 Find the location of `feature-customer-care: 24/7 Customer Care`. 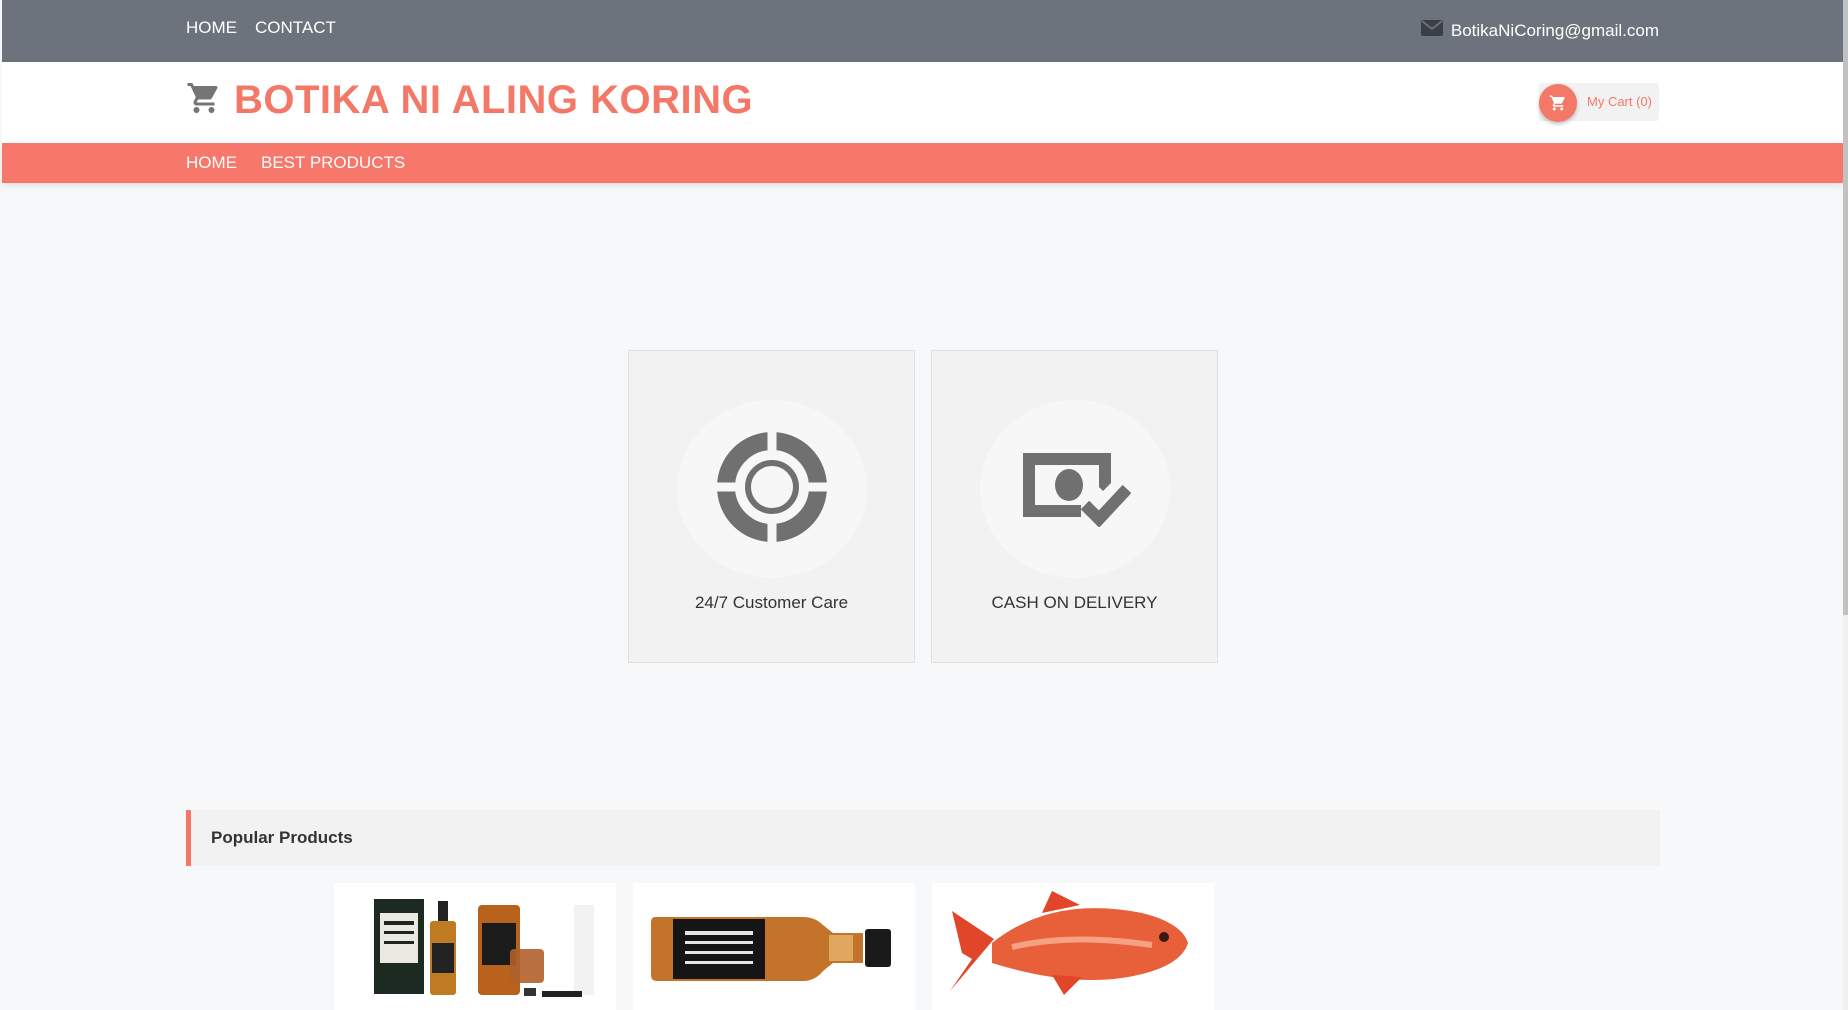

feature-customer-care: 24/7 Customer Care is located at coordinates (771, 506).